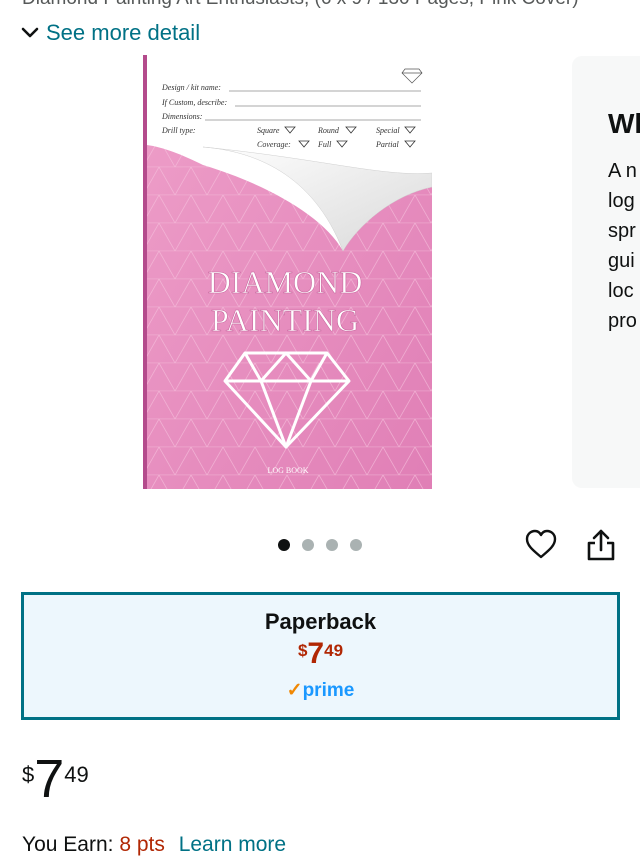 The height and width of the screenshot is (857, 640). Describe the element at coordinates (30, 32) in the screenshot. I see `chevron-down-icon` at that location.